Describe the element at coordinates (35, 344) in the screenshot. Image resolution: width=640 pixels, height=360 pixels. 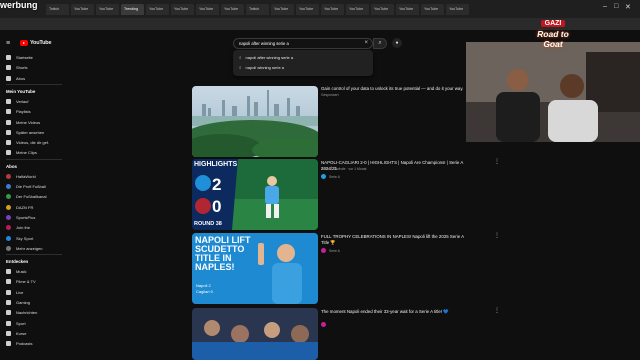
I see `sidebar-item: Podcasts` at that location.